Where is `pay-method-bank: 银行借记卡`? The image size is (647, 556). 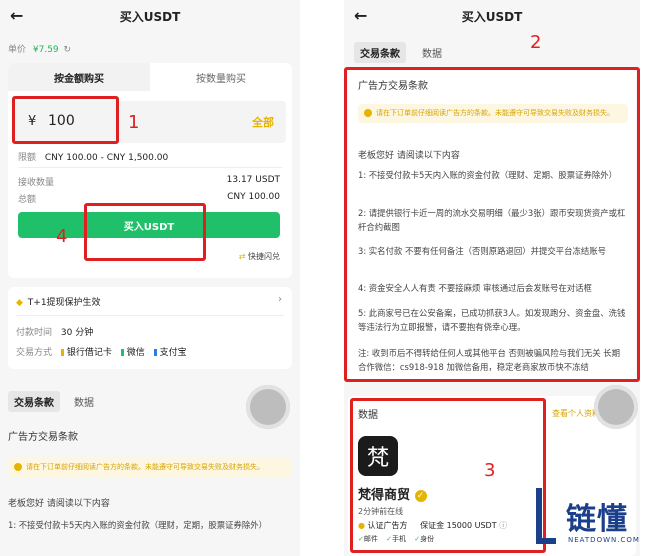
pay-method-bank: 银行借记卡 is located at coordinates (89, 353).